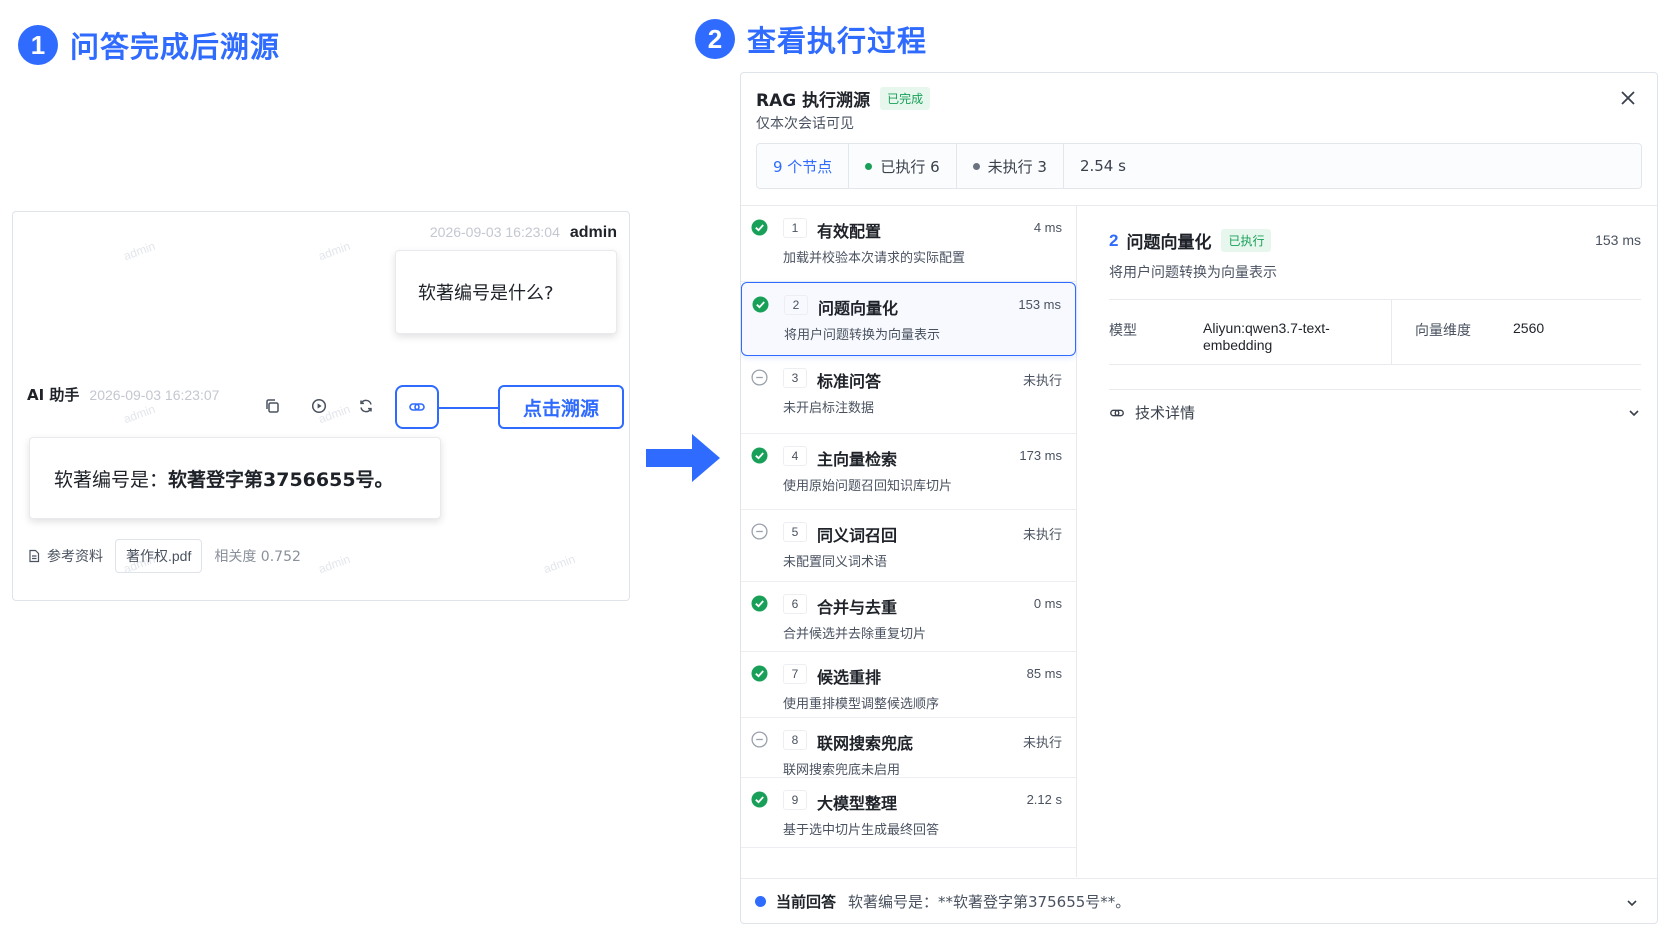 The height and width of the screenshot is (941, 1672). What do you see at coordinates (593, 232) in the screenshot?
I see `user-name: admin` at bounding box center [593, 232].